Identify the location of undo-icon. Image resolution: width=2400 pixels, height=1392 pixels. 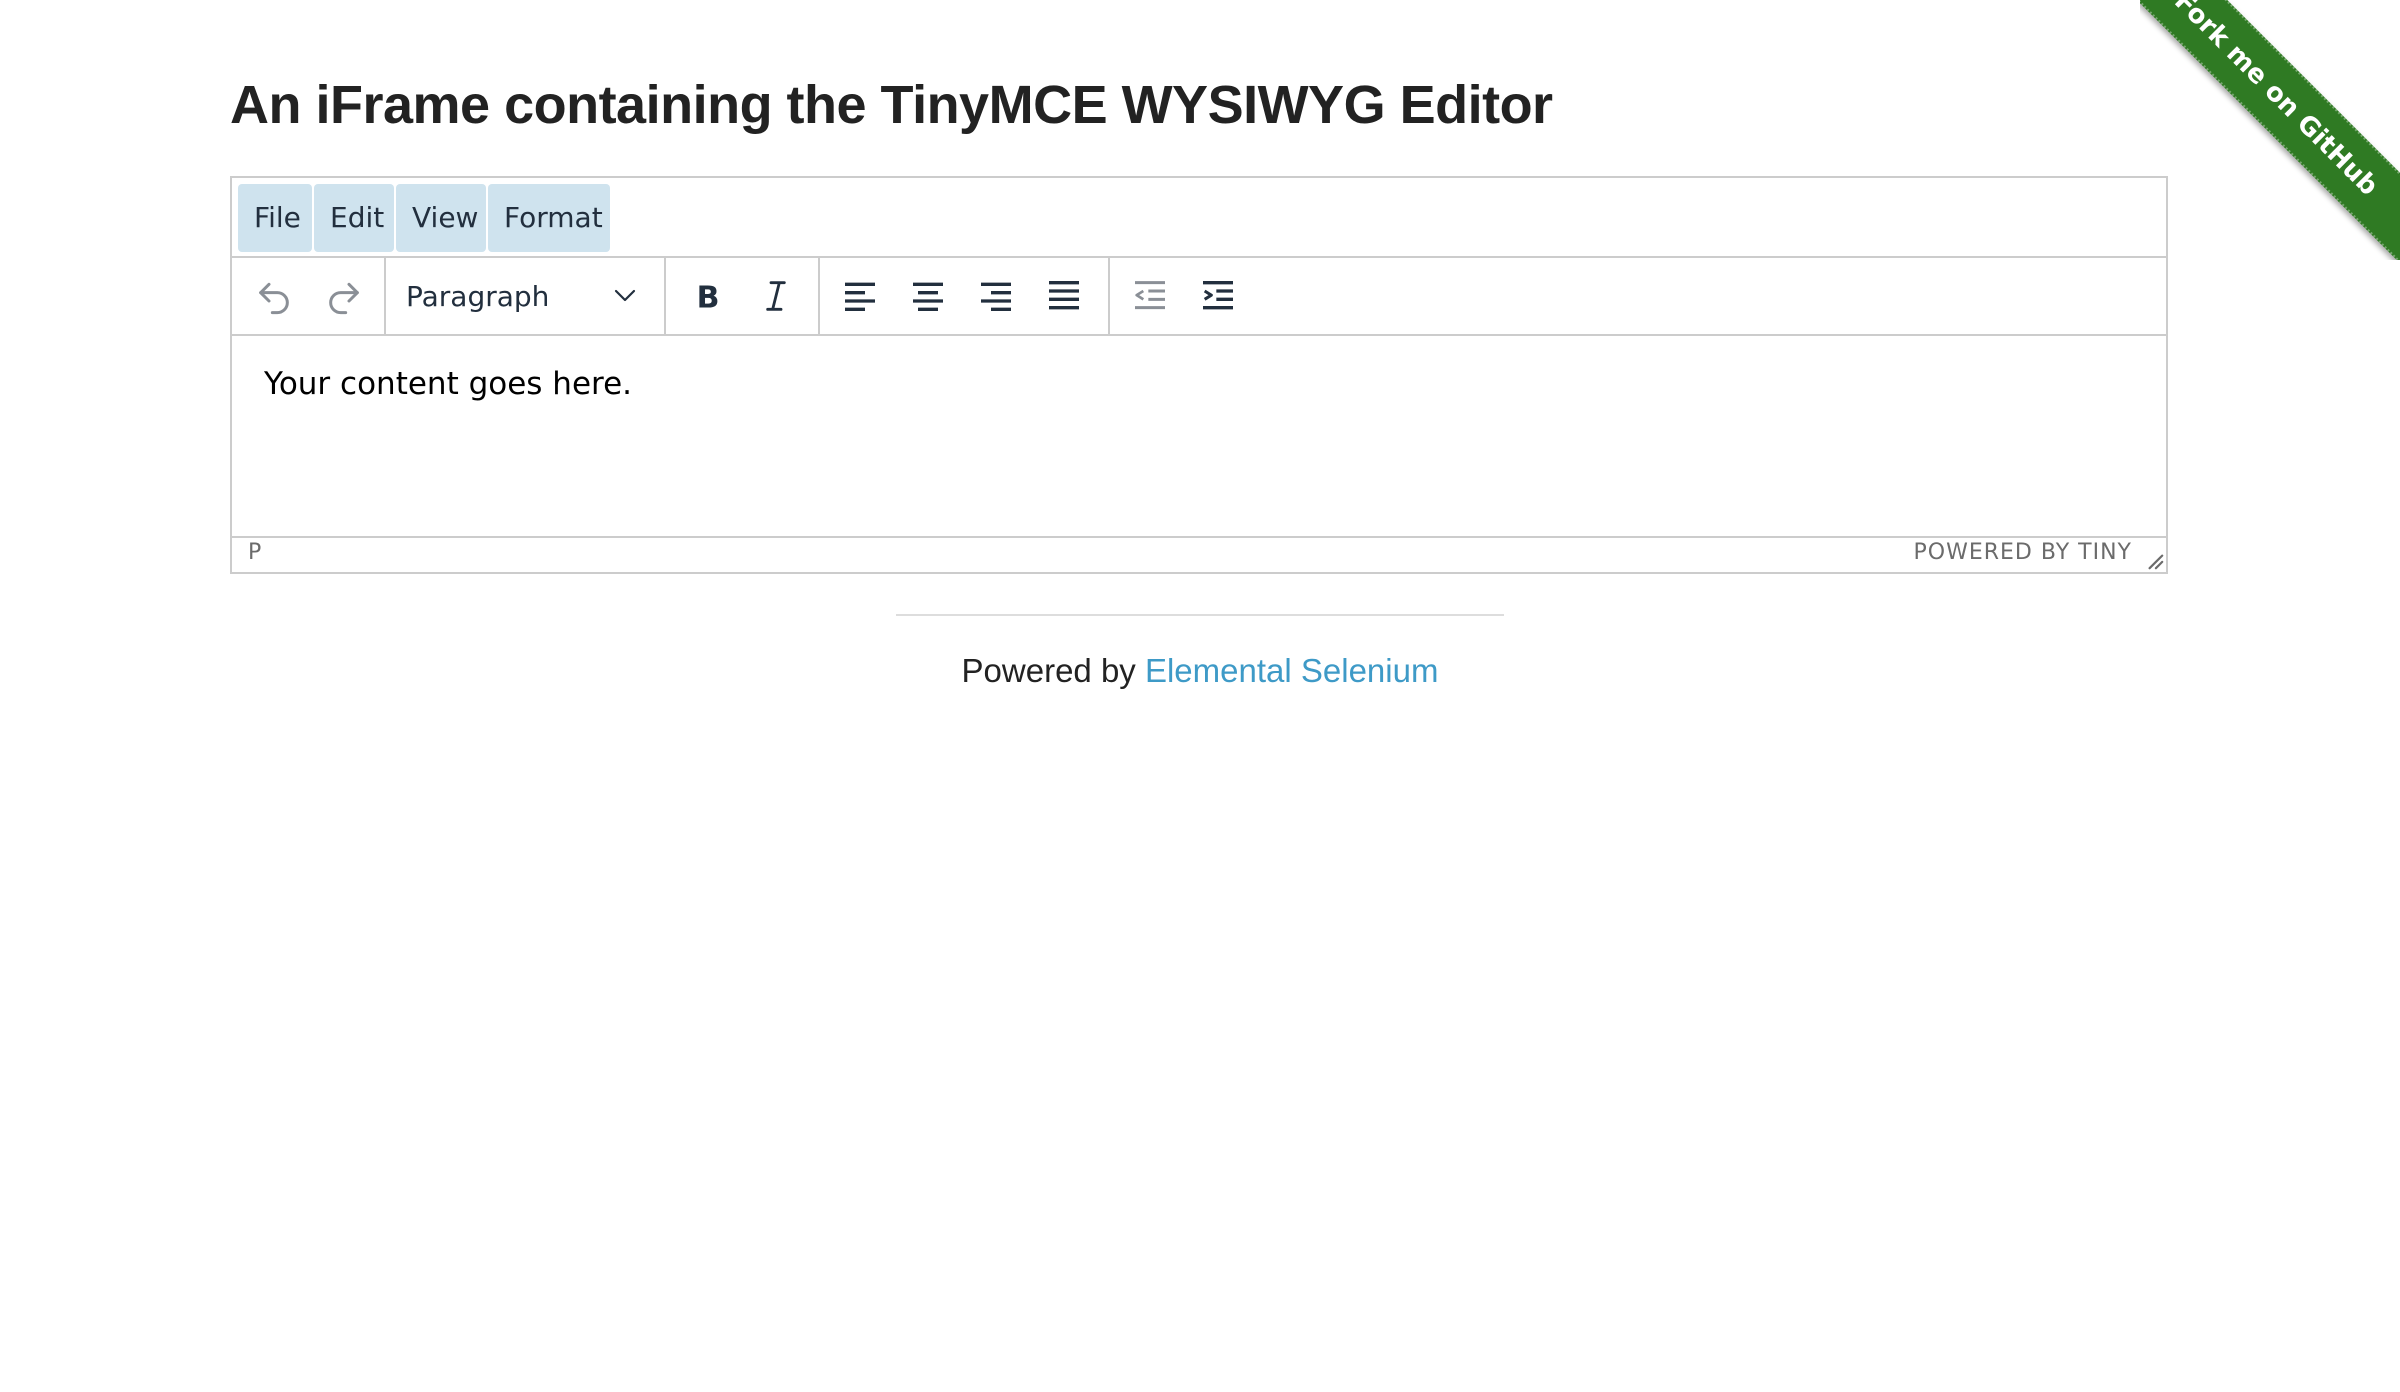
(274, 298).